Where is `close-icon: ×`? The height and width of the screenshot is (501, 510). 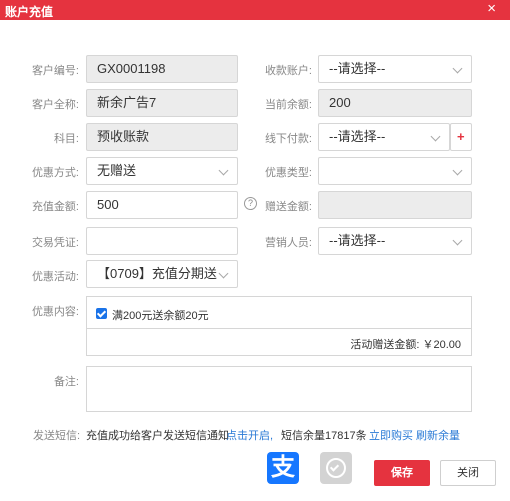 close-icon: × is located at coordinates (491, 9).